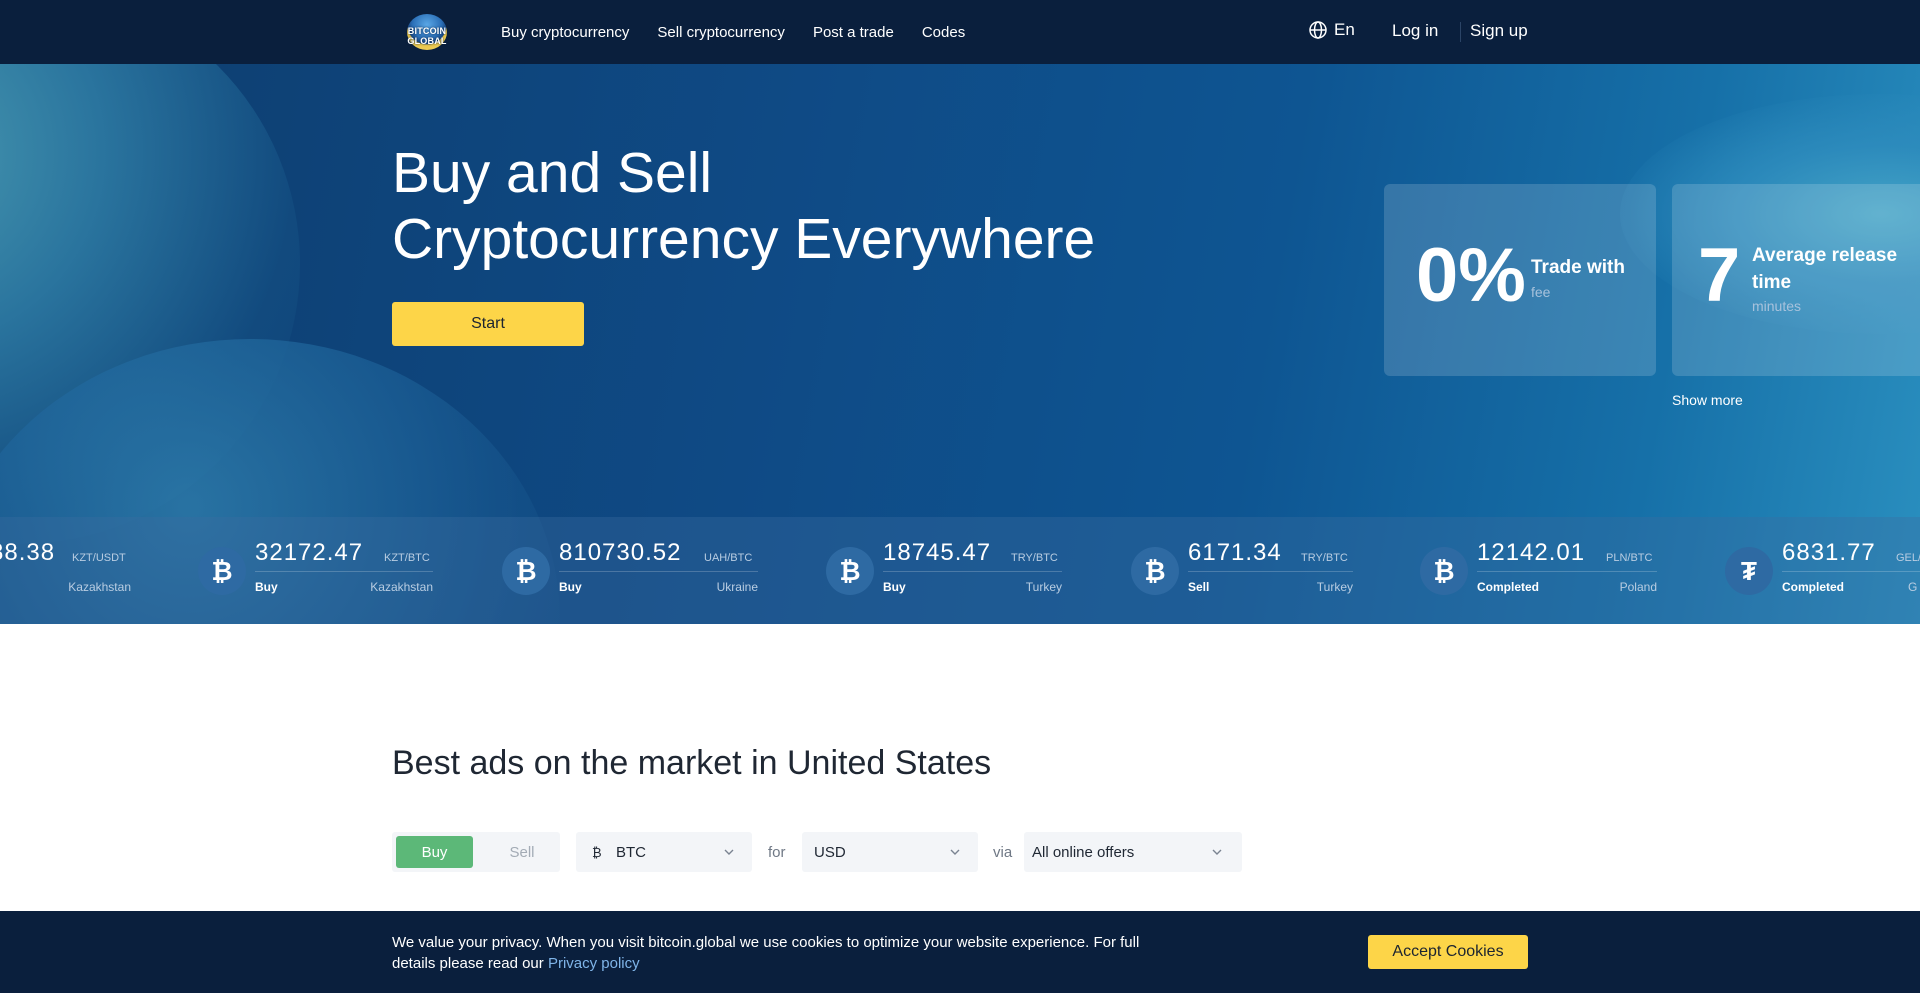 The image size is (1920, 993). I want to click on ticker-pair: PLN/BTC, so click(1629, 558).